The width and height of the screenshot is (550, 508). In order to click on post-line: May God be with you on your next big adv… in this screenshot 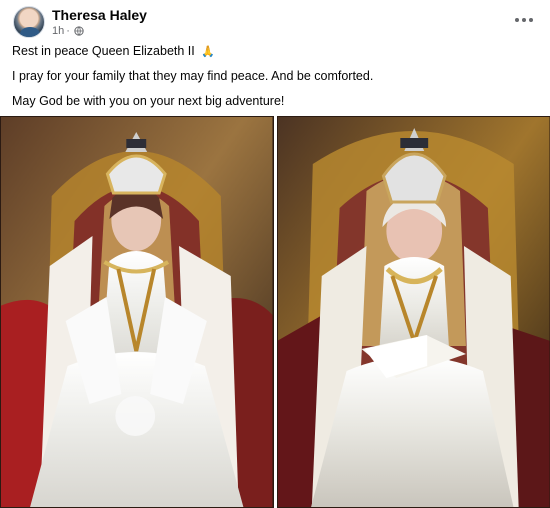, I will do `click(148, 101)`.